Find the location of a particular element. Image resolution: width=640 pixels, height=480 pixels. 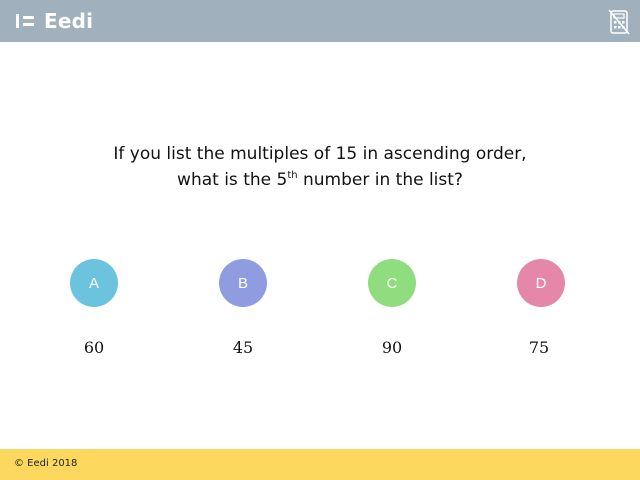

no-calculator-icon is located at coordinates (619, 22).